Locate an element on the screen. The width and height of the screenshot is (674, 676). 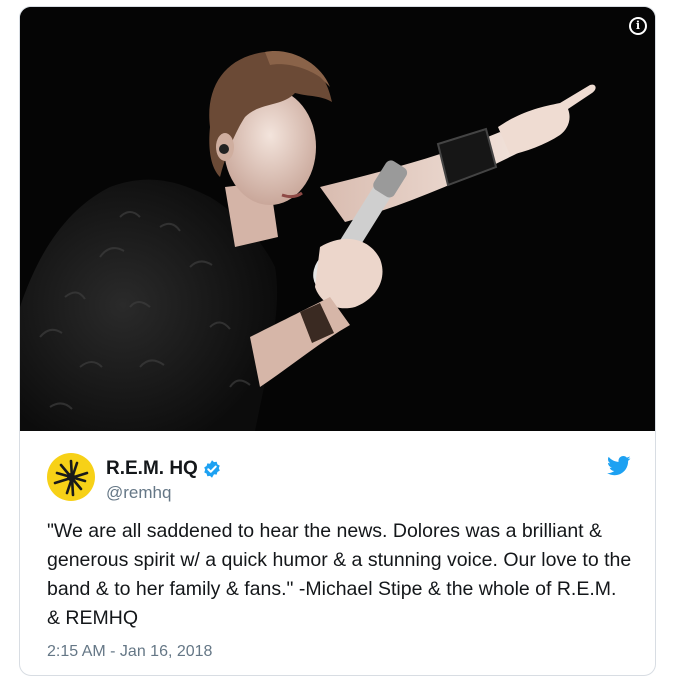
tweet-author: R.E.M. HQ @remhq is located at coordinates (341, 479).